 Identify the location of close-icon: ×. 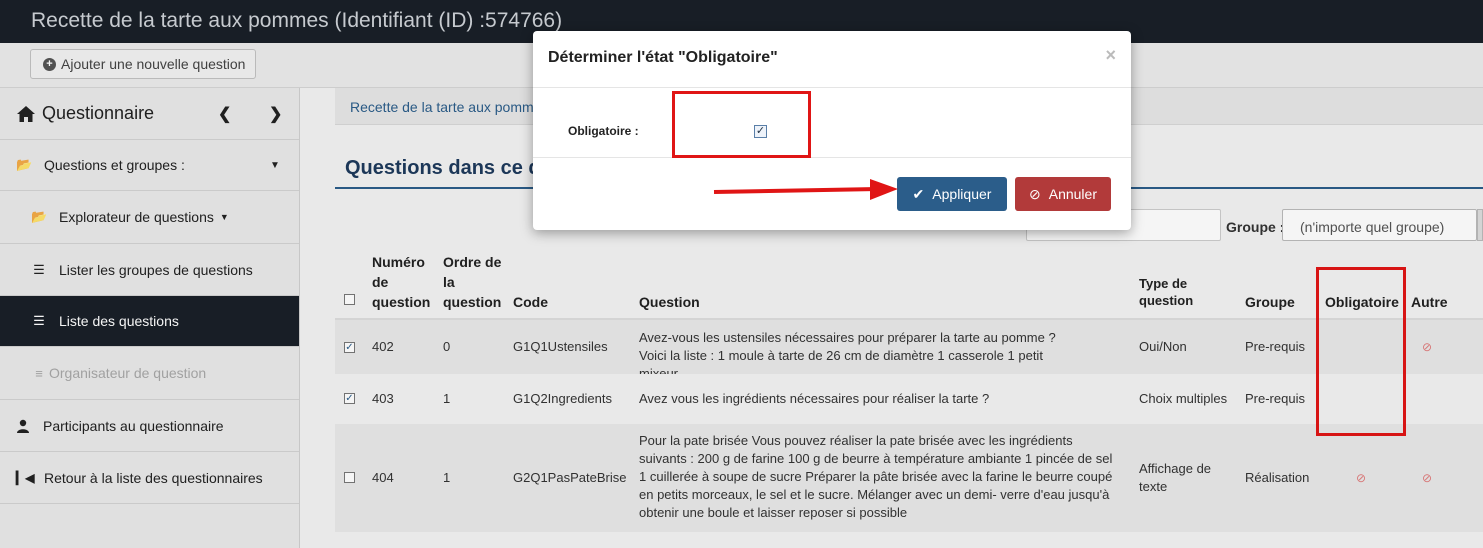
(1110, 55).